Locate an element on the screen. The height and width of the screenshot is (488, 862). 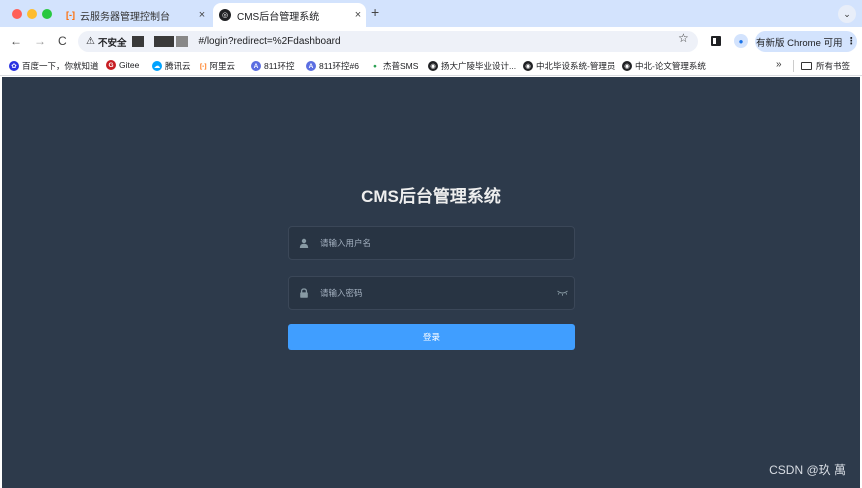
globe-favicon-icon: ◎ is located at coordinates (225, 15).